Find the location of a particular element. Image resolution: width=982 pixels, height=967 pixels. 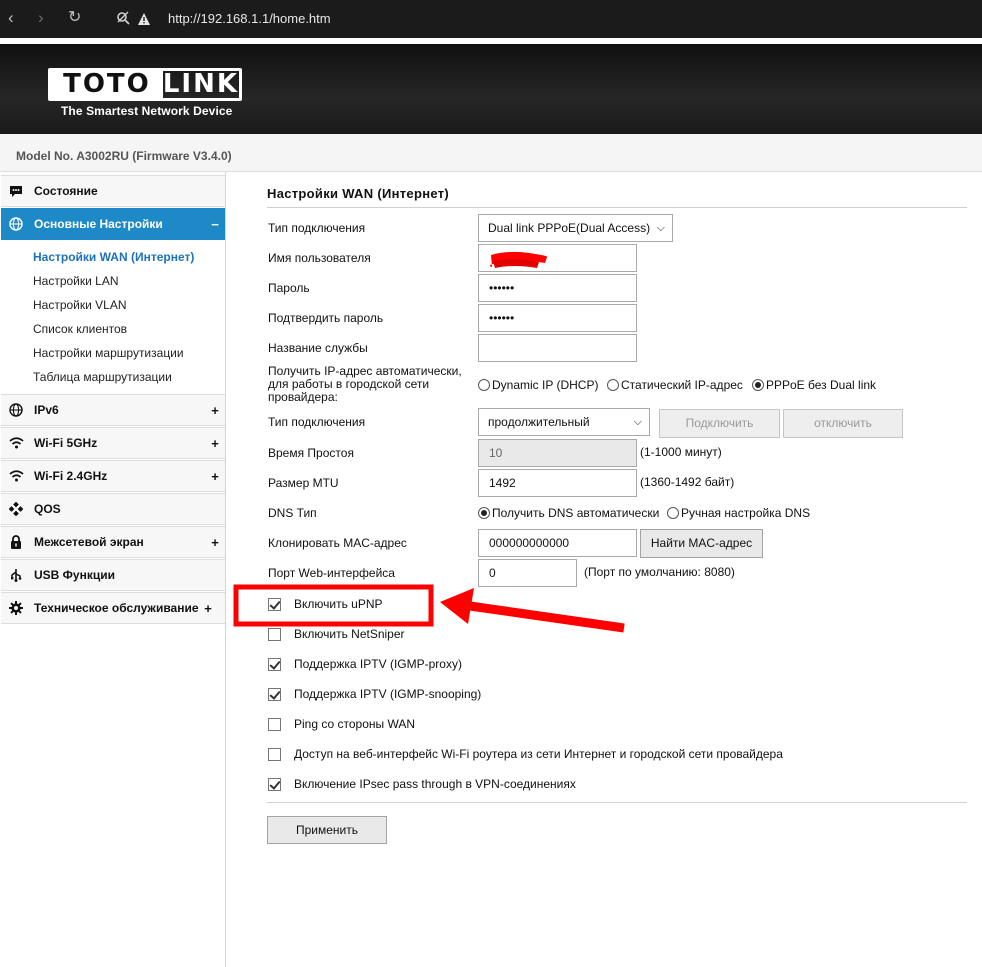

logo-text-left: TOTO is located at coordinates (107, 84).